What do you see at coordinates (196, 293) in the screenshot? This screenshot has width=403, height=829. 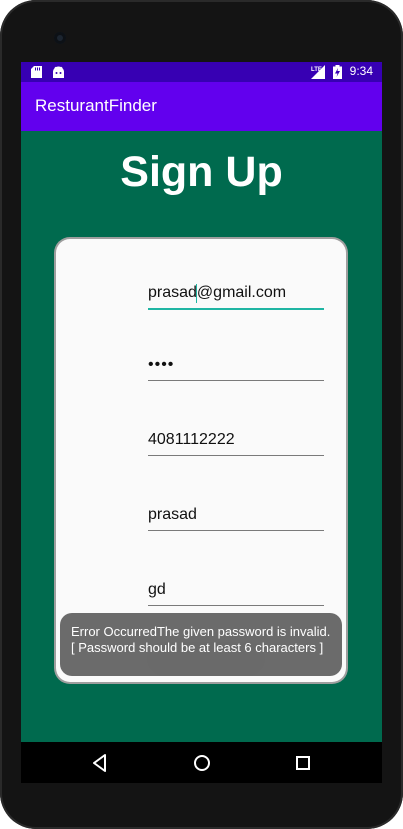 I see `text-cursor` at bounding box center [196, 293].